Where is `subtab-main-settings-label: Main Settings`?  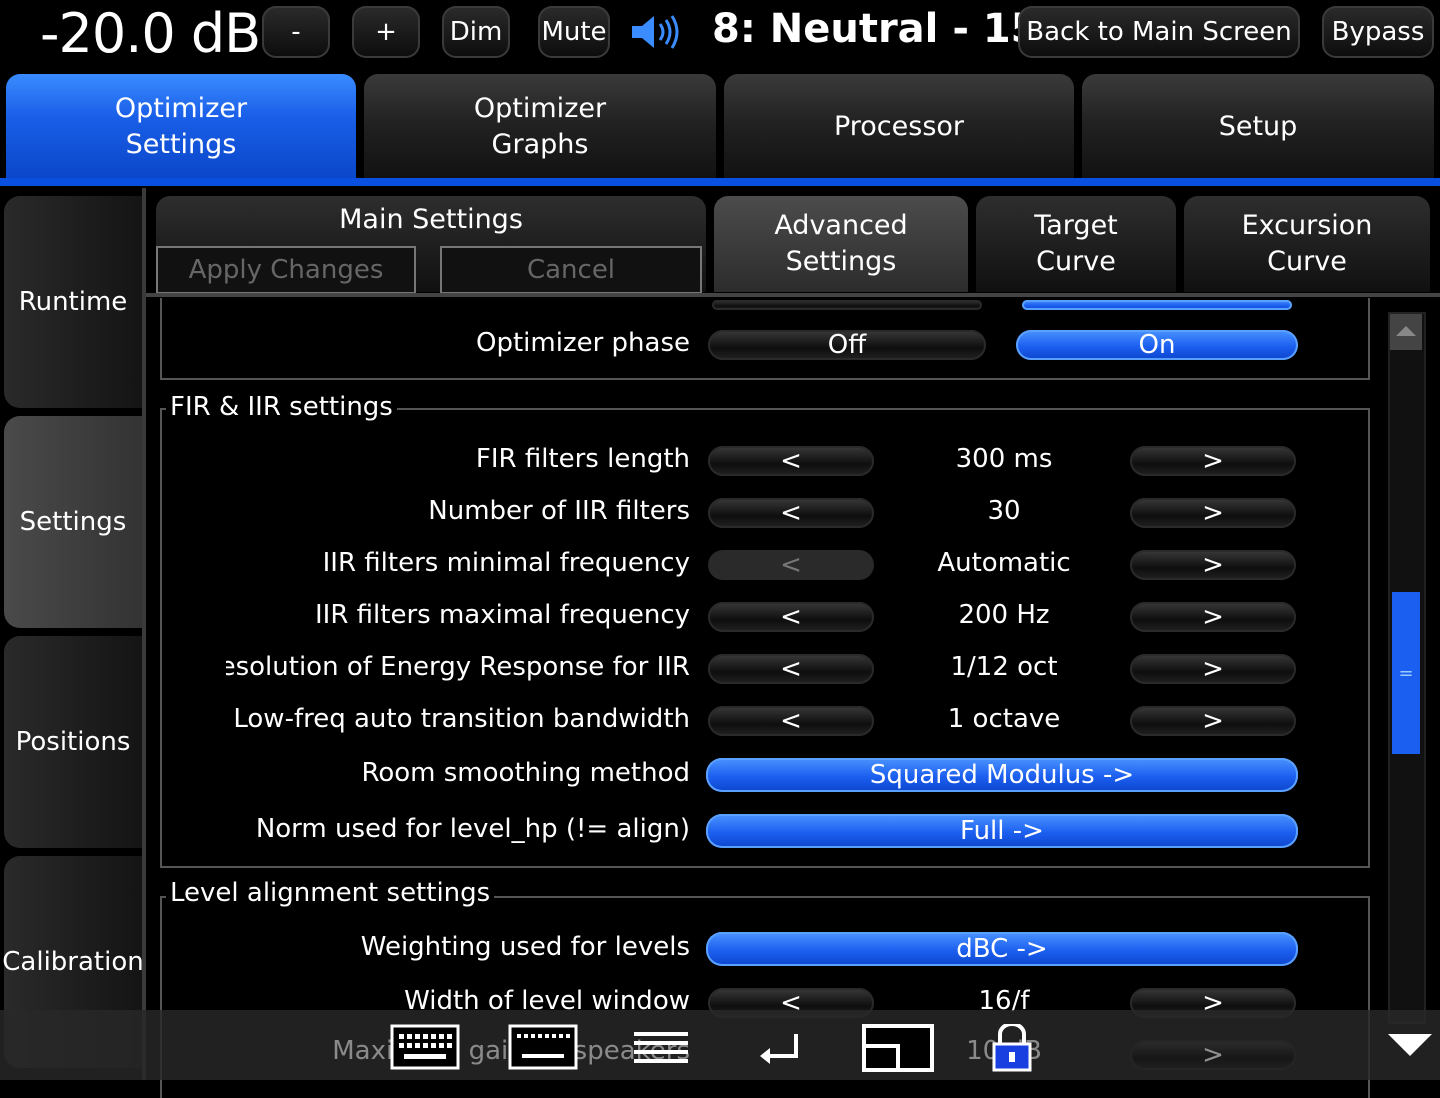 subtab-main-settings-label: Main Settings is located at coordinates (431, 219).